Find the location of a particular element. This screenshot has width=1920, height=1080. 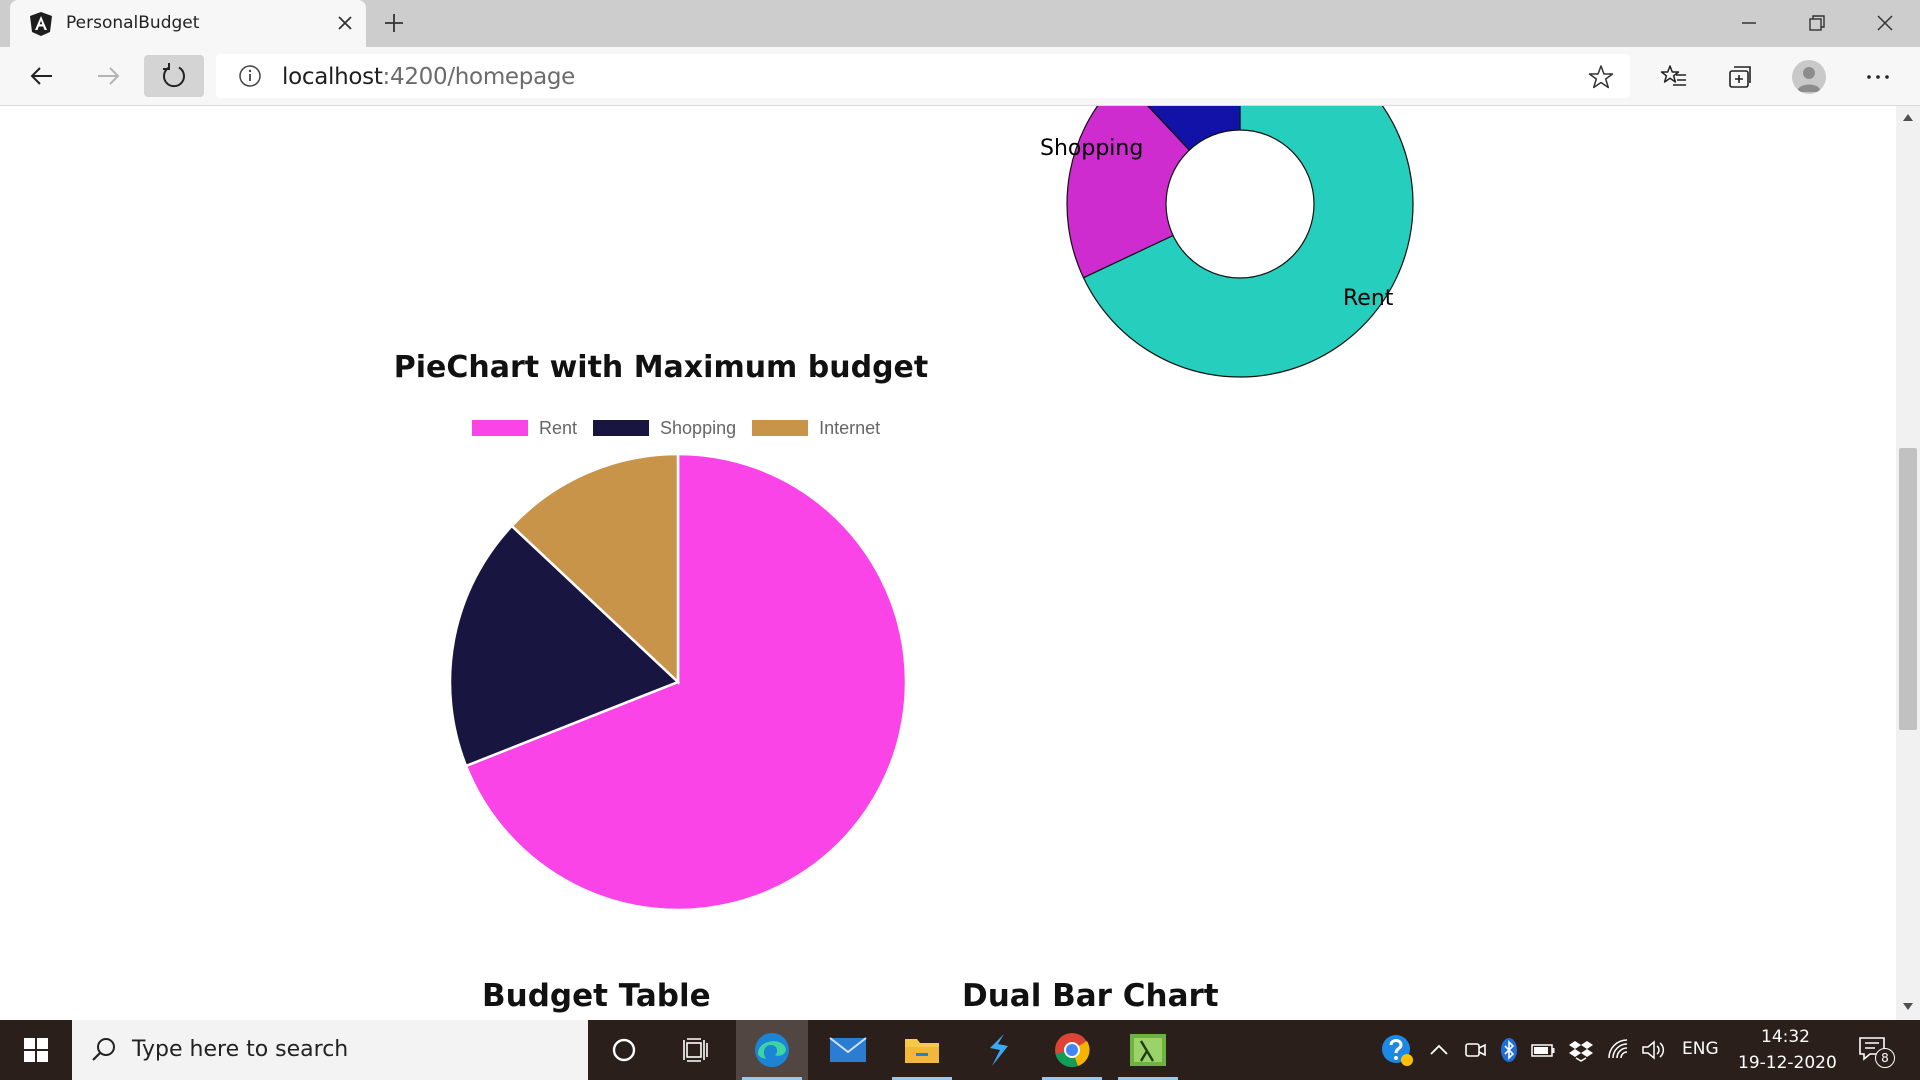

url-text: localhost:4200/homepage is located at coordinates (428, 77).